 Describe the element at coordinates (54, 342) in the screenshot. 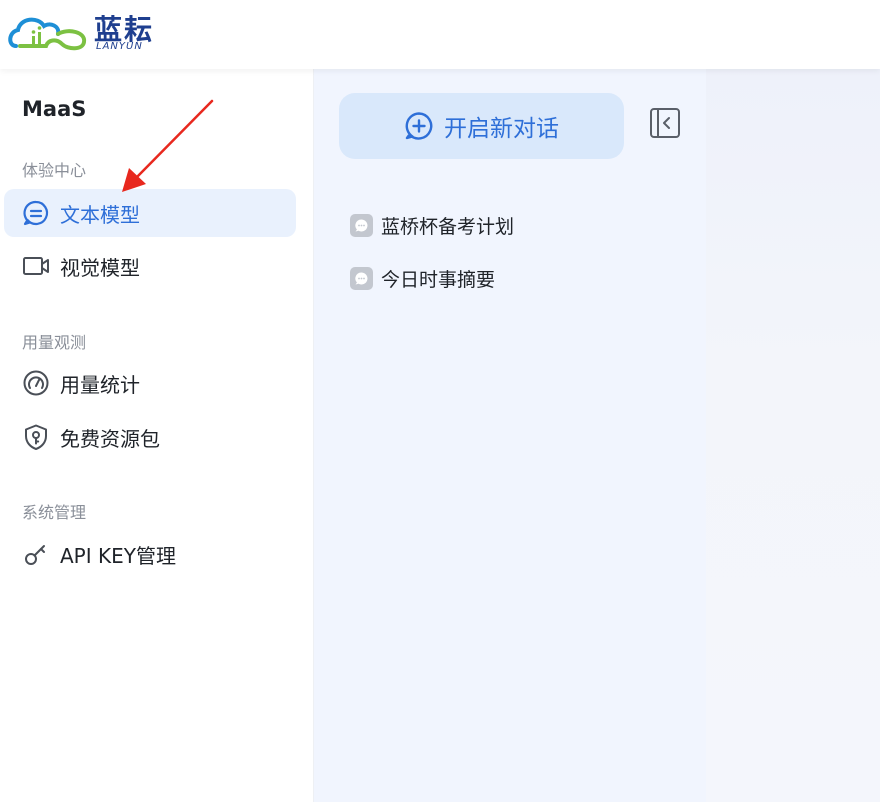

I see `section-label-usage: 用量观测` at that location.